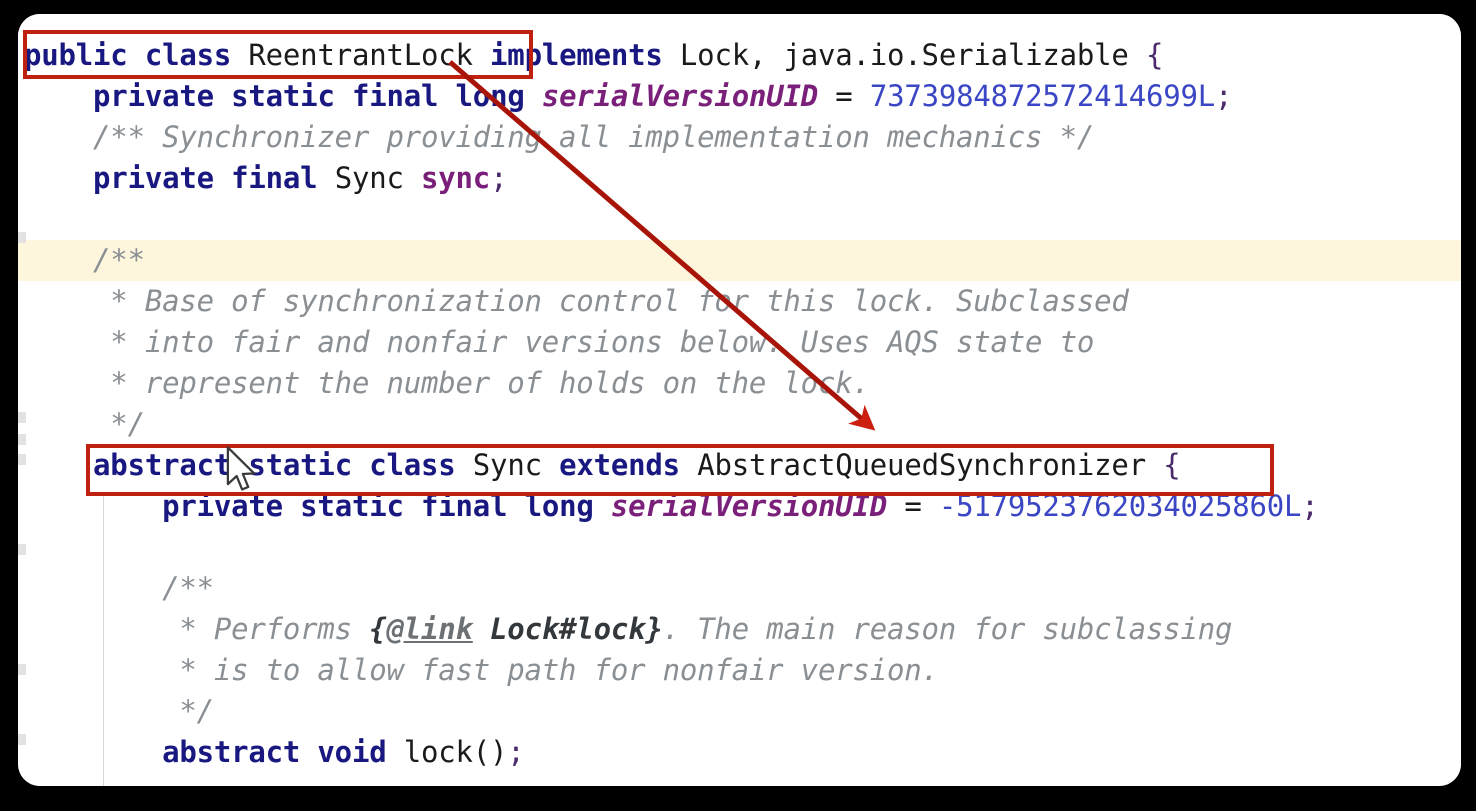 Image resolution: width=1476 pixels, height=811 pixels. Describe the element at coordinates (619, 465) in the screenshot. I see `code-token-kw: extends` at that location.